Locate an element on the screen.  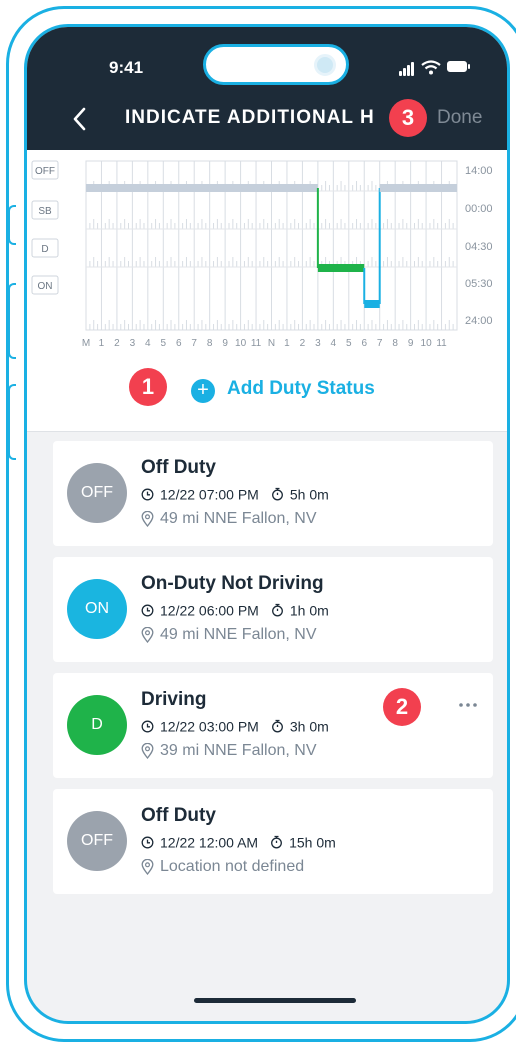
app-header: 9:41 INDICATE ADDITIONAL H Done 3 is located at coordinates (267, 88).